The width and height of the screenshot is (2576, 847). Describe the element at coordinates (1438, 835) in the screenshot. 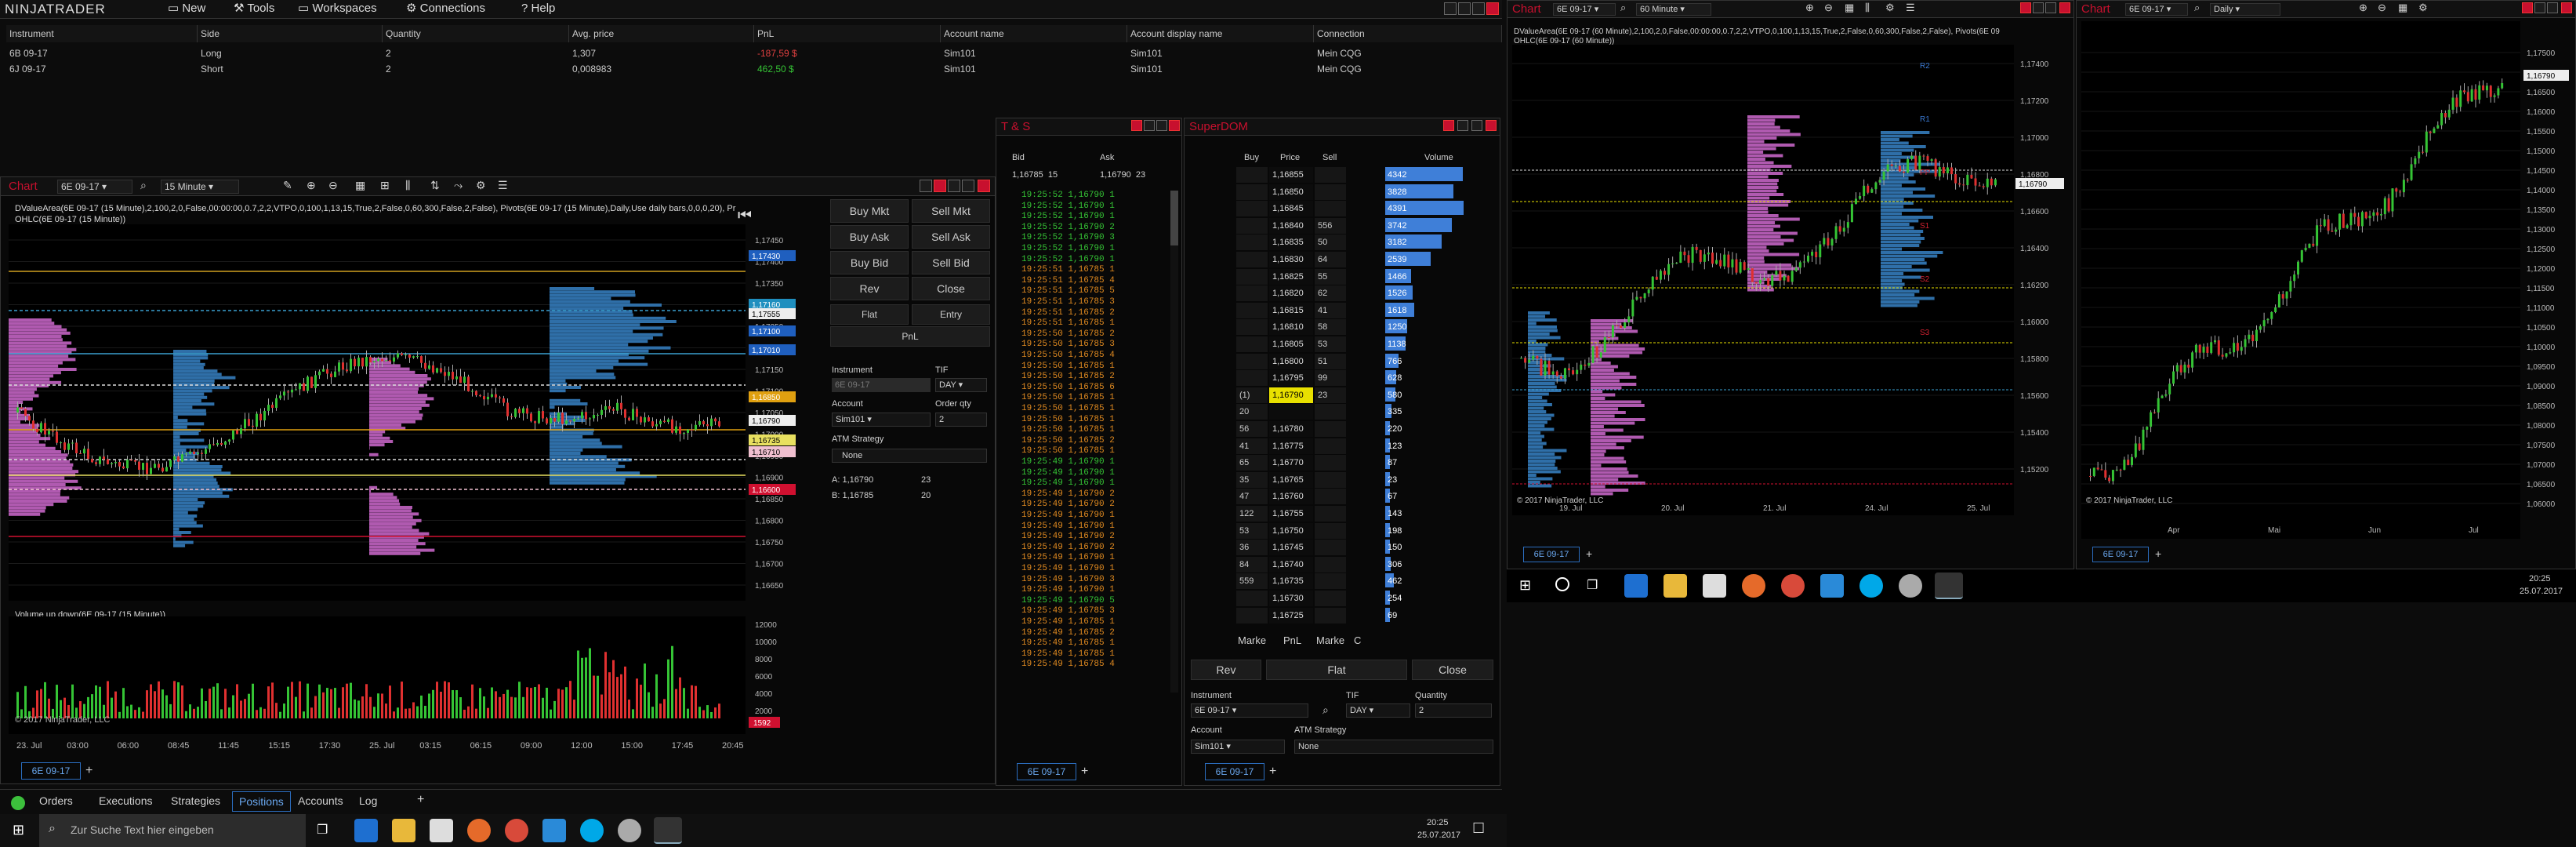

I see `clock-date: 25.07.2017` at that location.